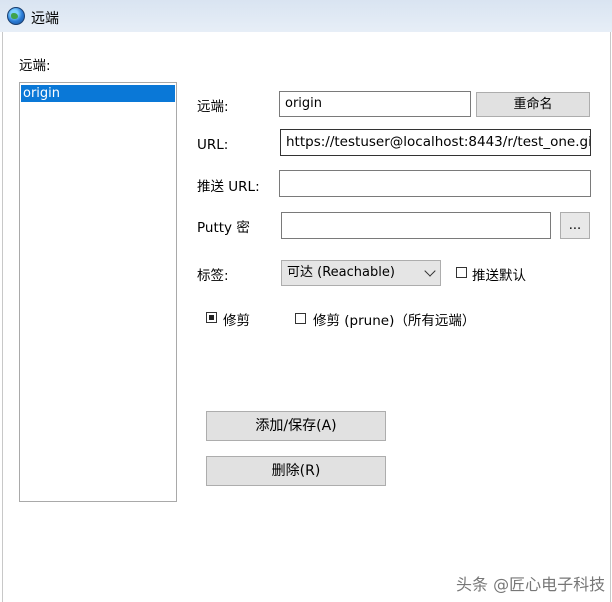  What do you see at coordinates (610, 317) in the screenshot?
I see `window-border-right` at bounding box center [610, 317].